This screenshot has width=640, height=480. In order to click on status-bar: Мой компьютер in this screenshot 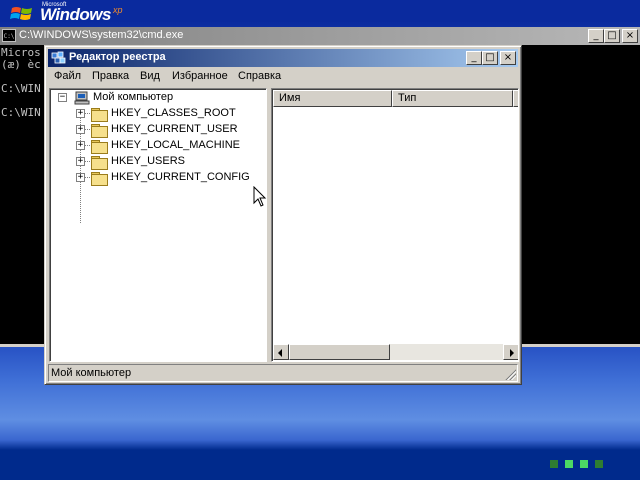, I will do `click(283, 373)`.